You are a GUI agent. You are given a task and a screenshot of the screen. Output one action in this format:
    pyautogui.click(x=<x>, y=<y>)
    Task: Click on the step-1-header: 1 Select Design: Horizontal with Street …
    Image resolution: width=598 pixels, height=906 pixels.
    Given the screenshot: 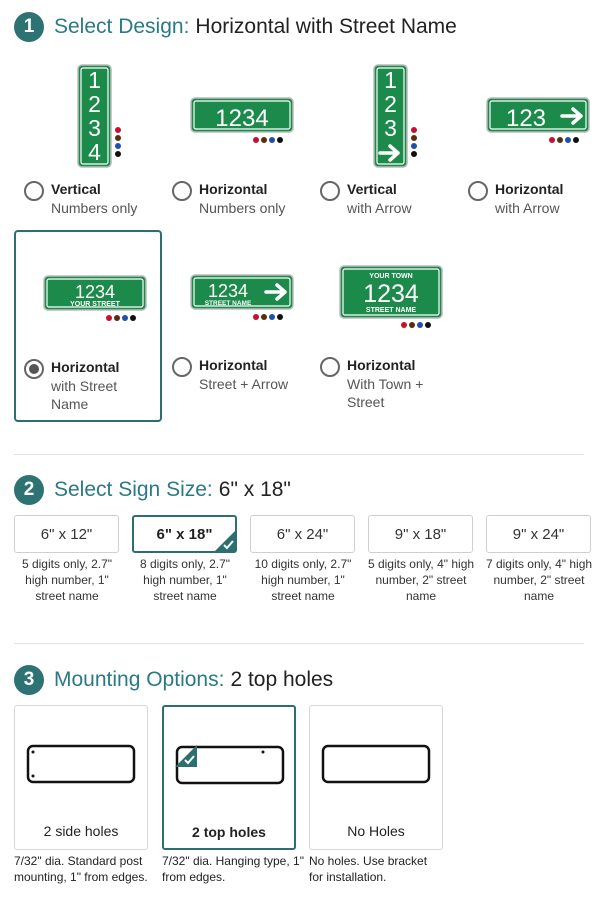 What is the action you would take?
    pyautogui.click(x=235, y=27)
    